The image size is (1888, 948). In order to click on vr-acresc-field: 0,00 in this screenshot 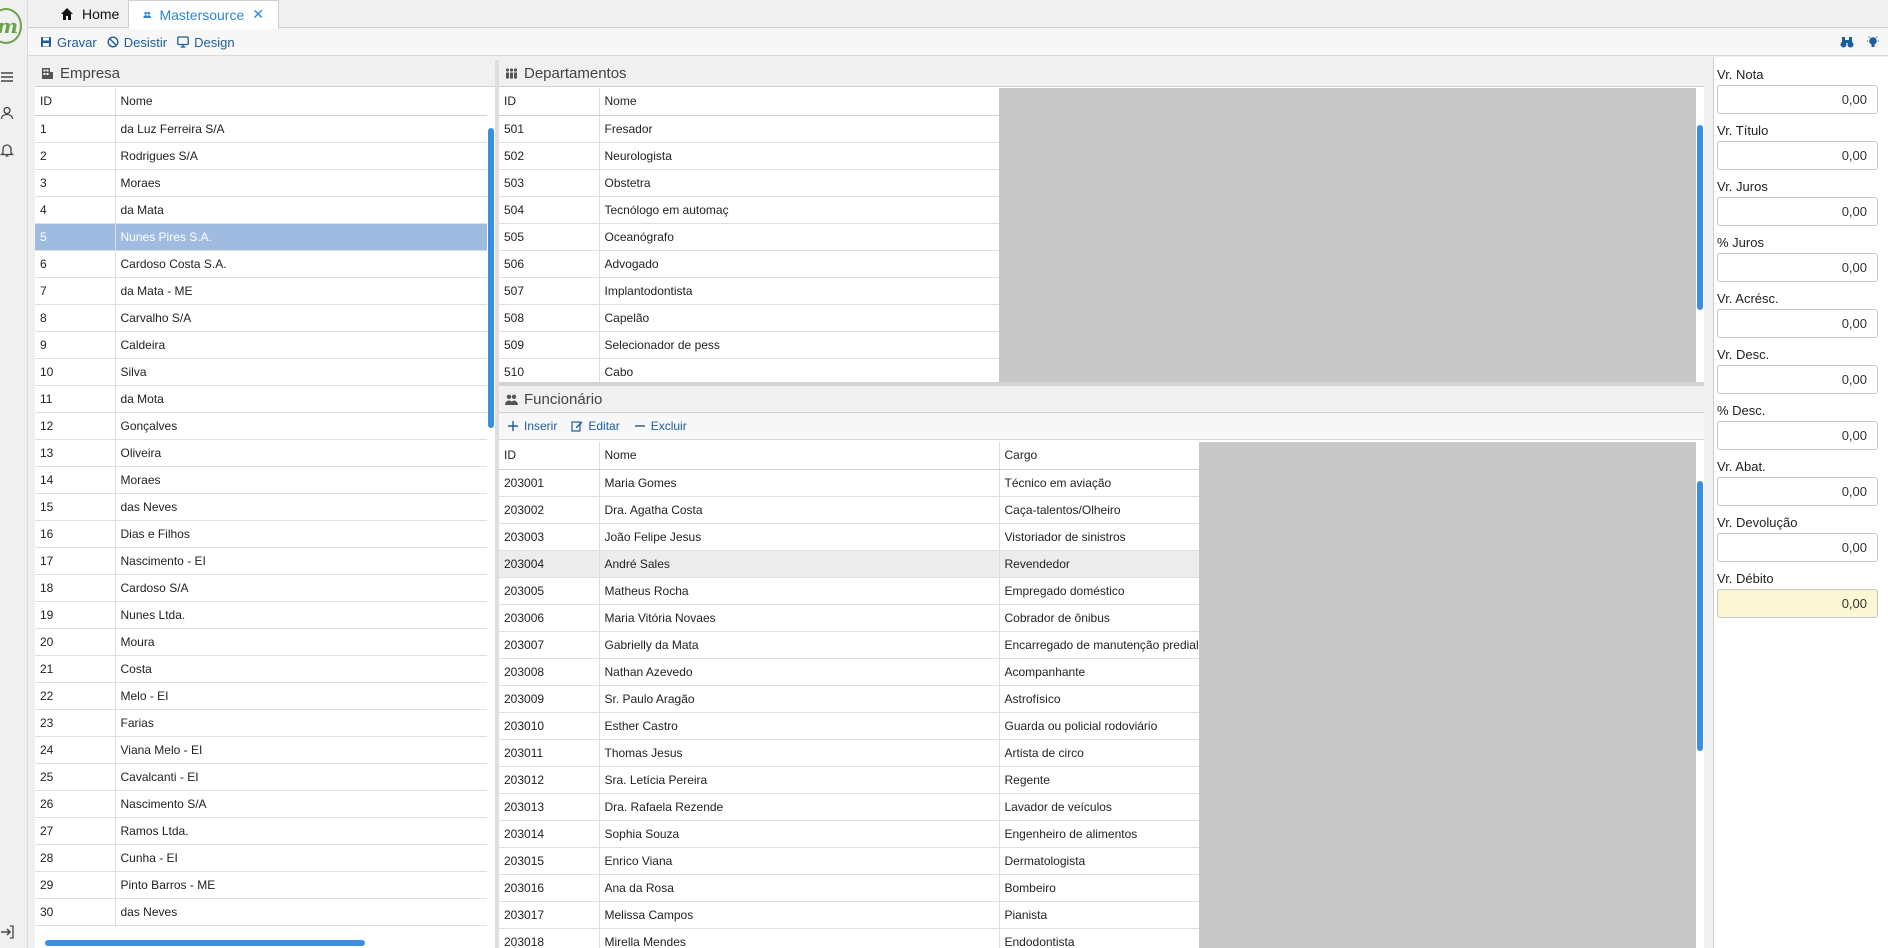, I will do `click(1797, 323)`.